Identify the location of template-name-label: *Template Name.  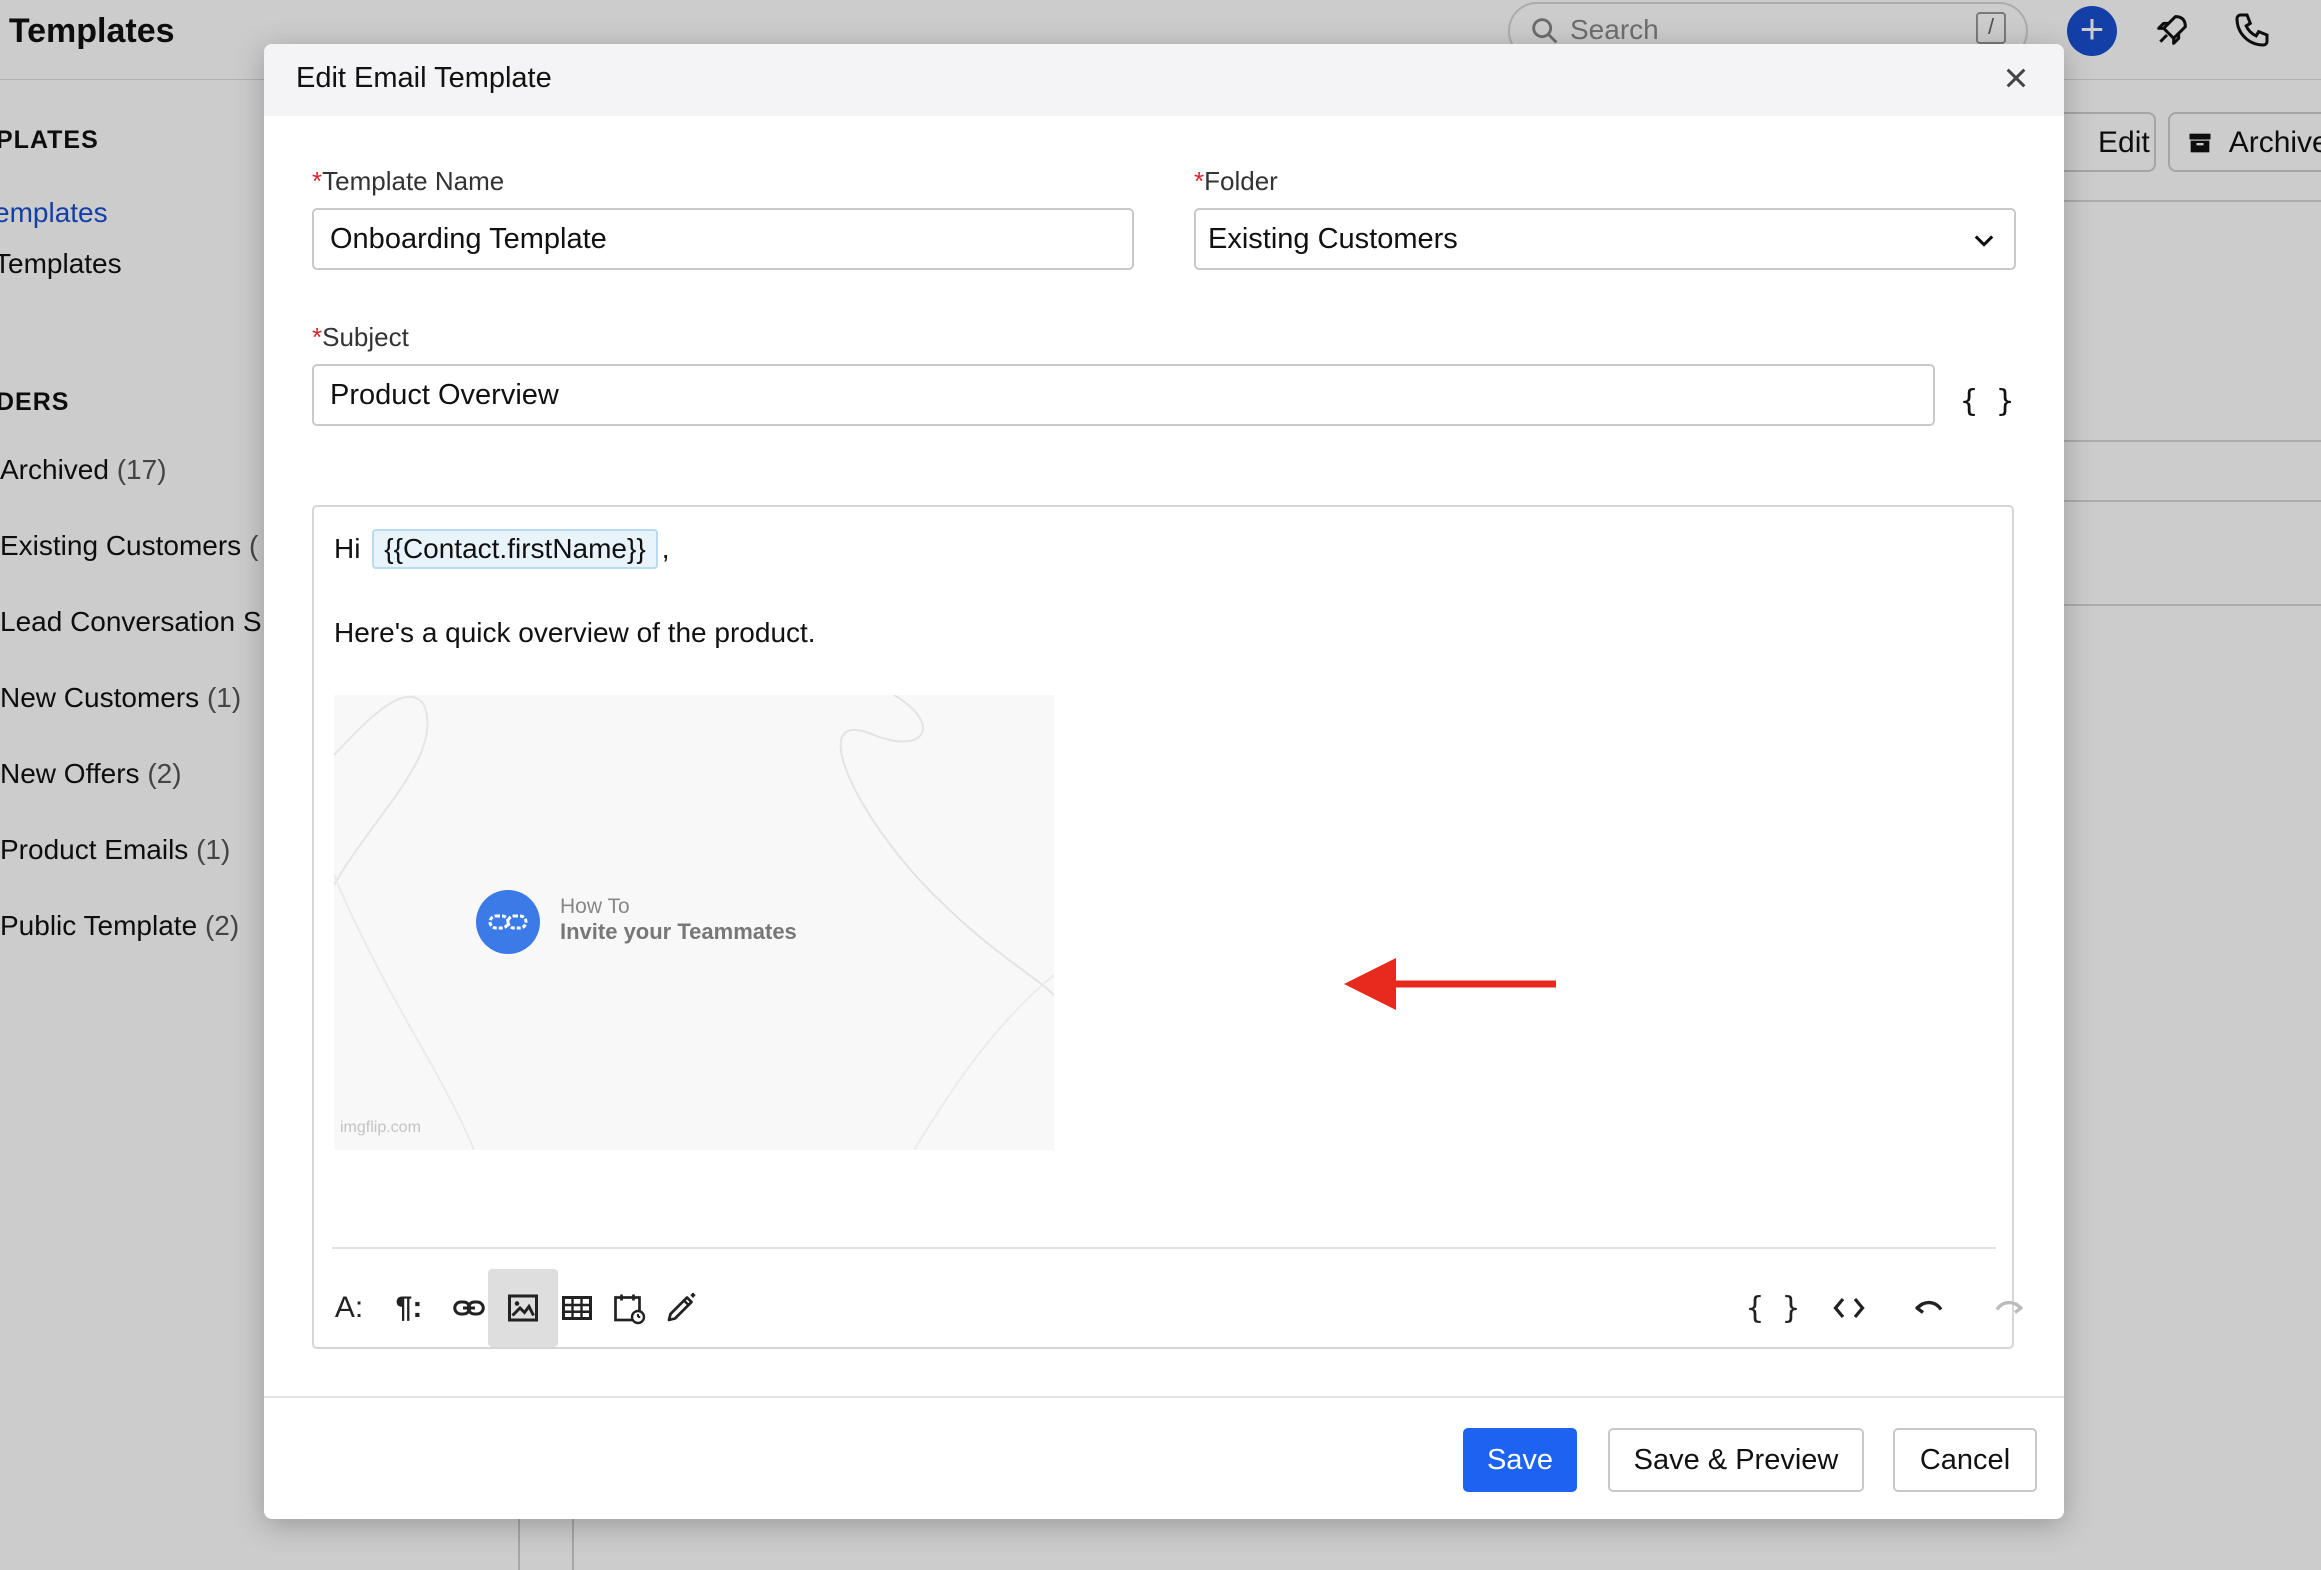
(408, 181).